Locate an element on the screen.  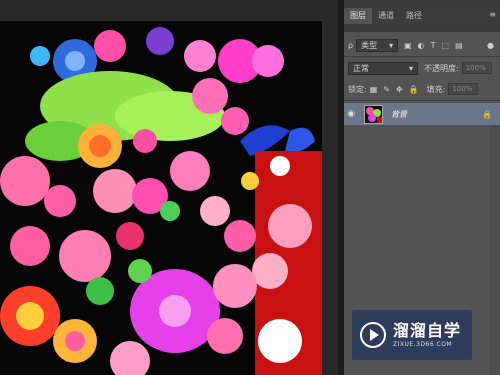
lock-icon: 🔒 is located at coordinates (487, 114).